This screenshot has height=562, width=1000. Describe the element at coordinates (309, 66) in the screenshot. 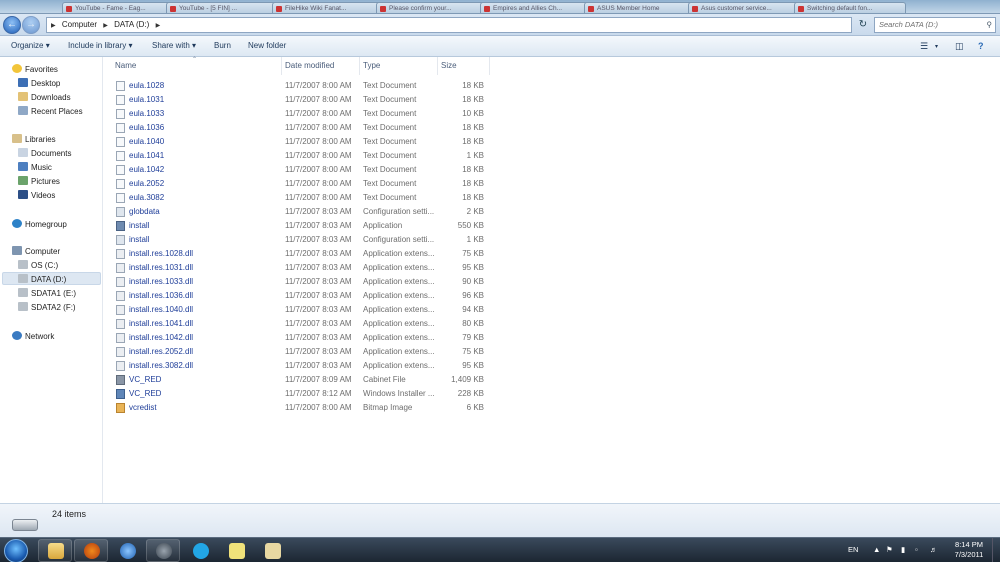

I see `column-header-date-modified: Date modified` at that location.